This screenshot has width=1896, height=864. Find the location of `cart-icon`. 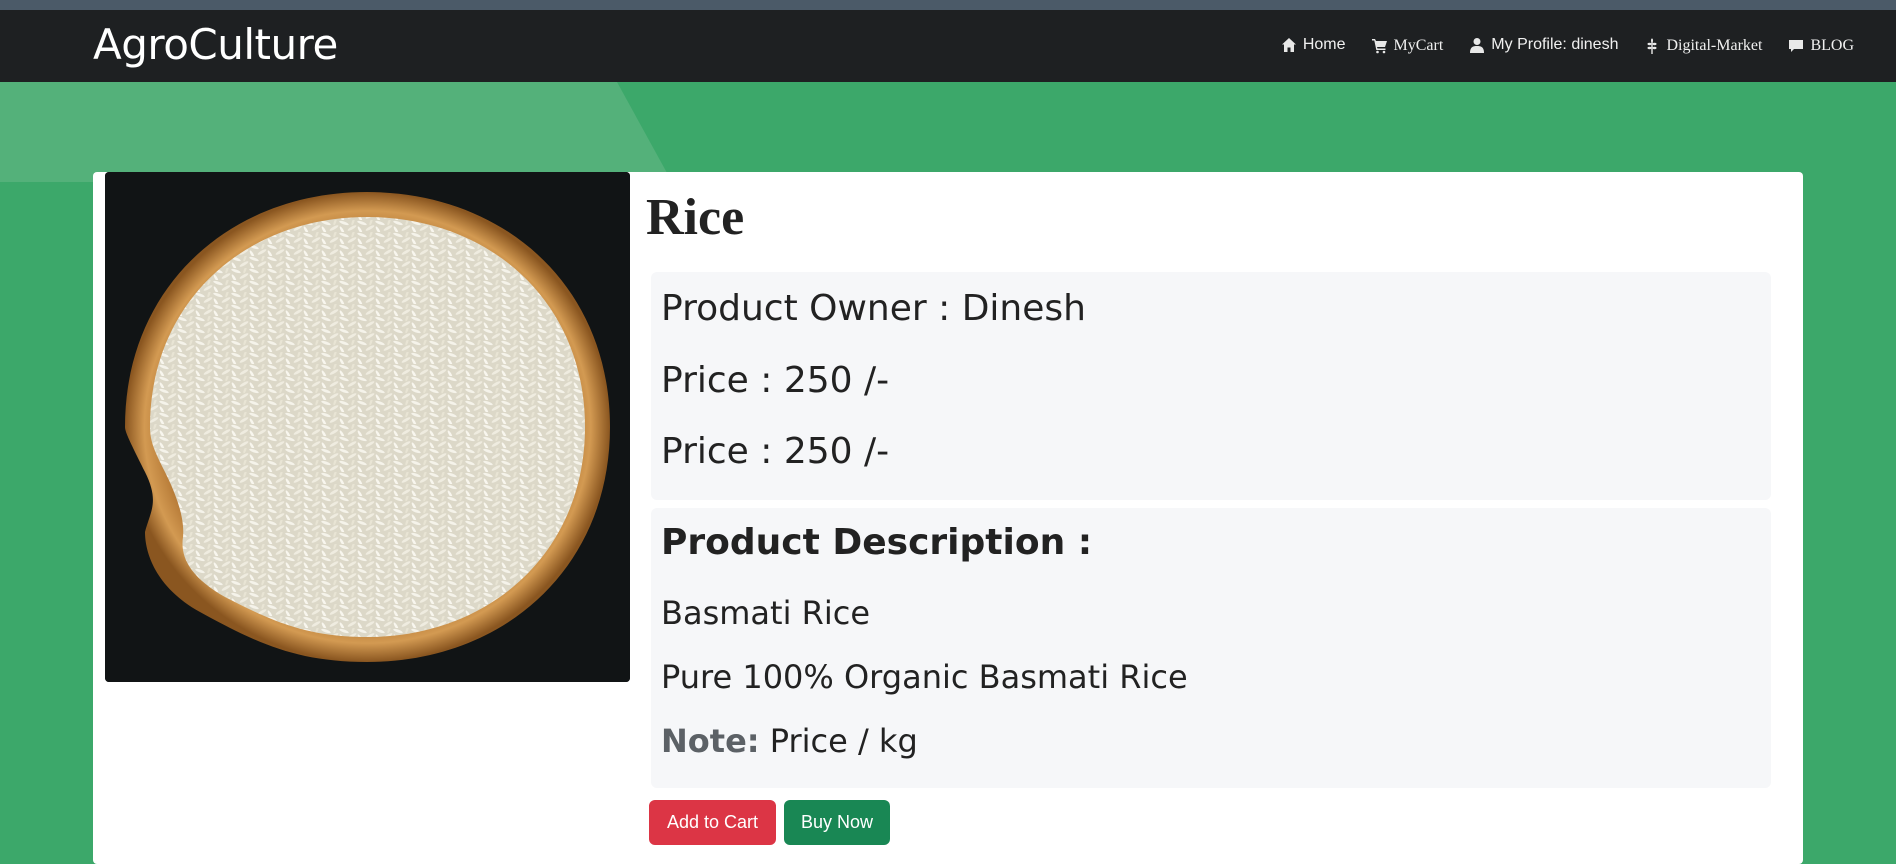

cart-icon is located at coordinates (1379, 46).